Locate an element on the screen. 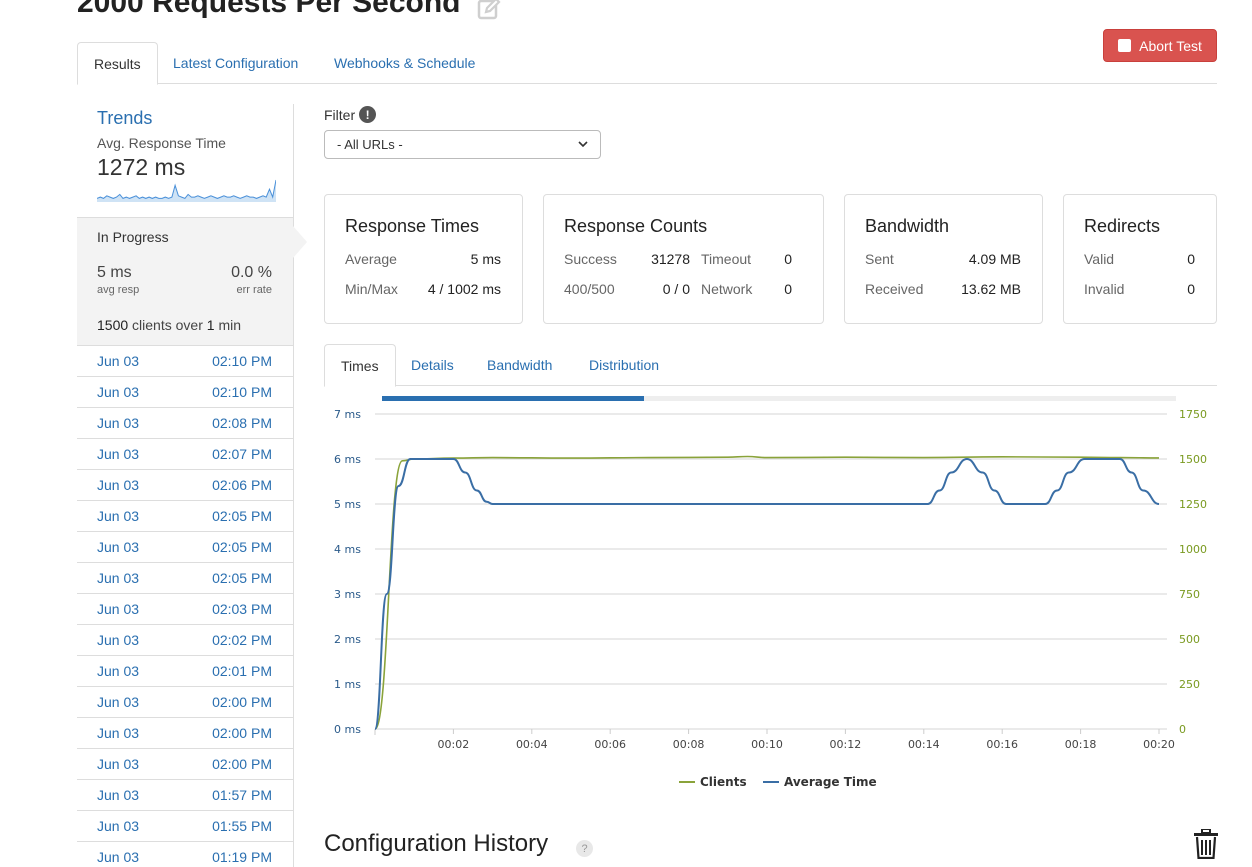 The width and height of the screenshot is (1252, 867). invalid-label: Invalid is located at coordinates (1104, 289).